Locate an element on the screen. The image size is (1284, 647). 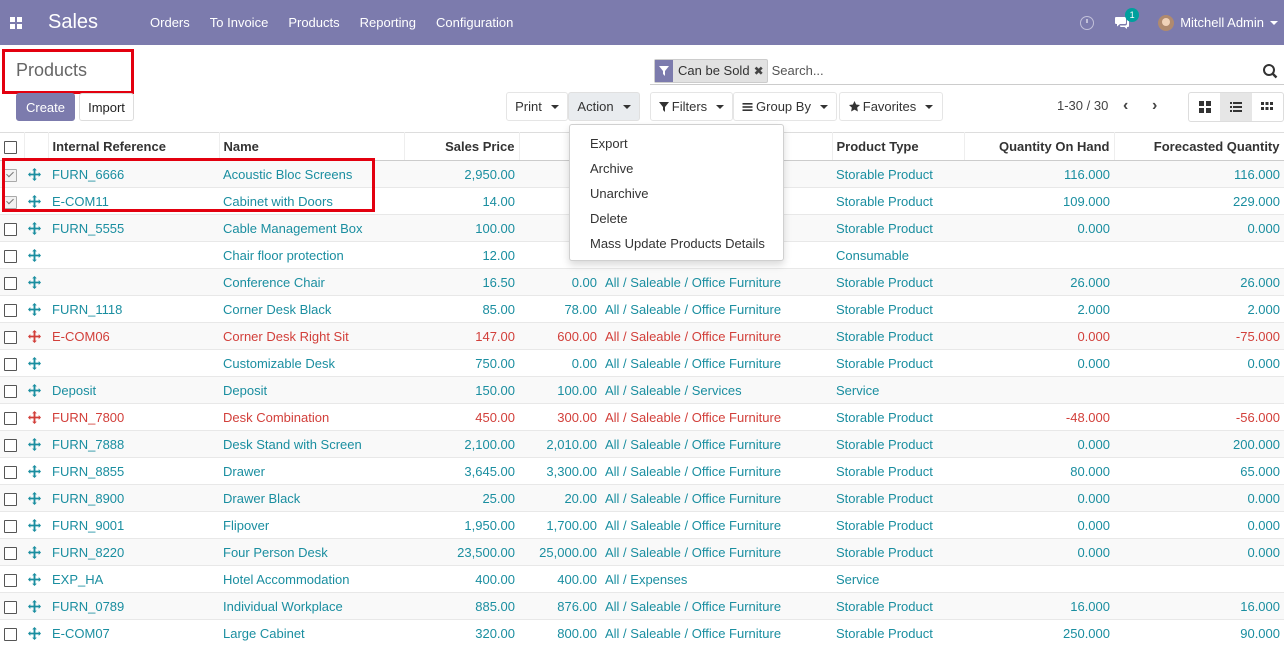
cell-name: Conference Chair is located at coordinates (311, 282).